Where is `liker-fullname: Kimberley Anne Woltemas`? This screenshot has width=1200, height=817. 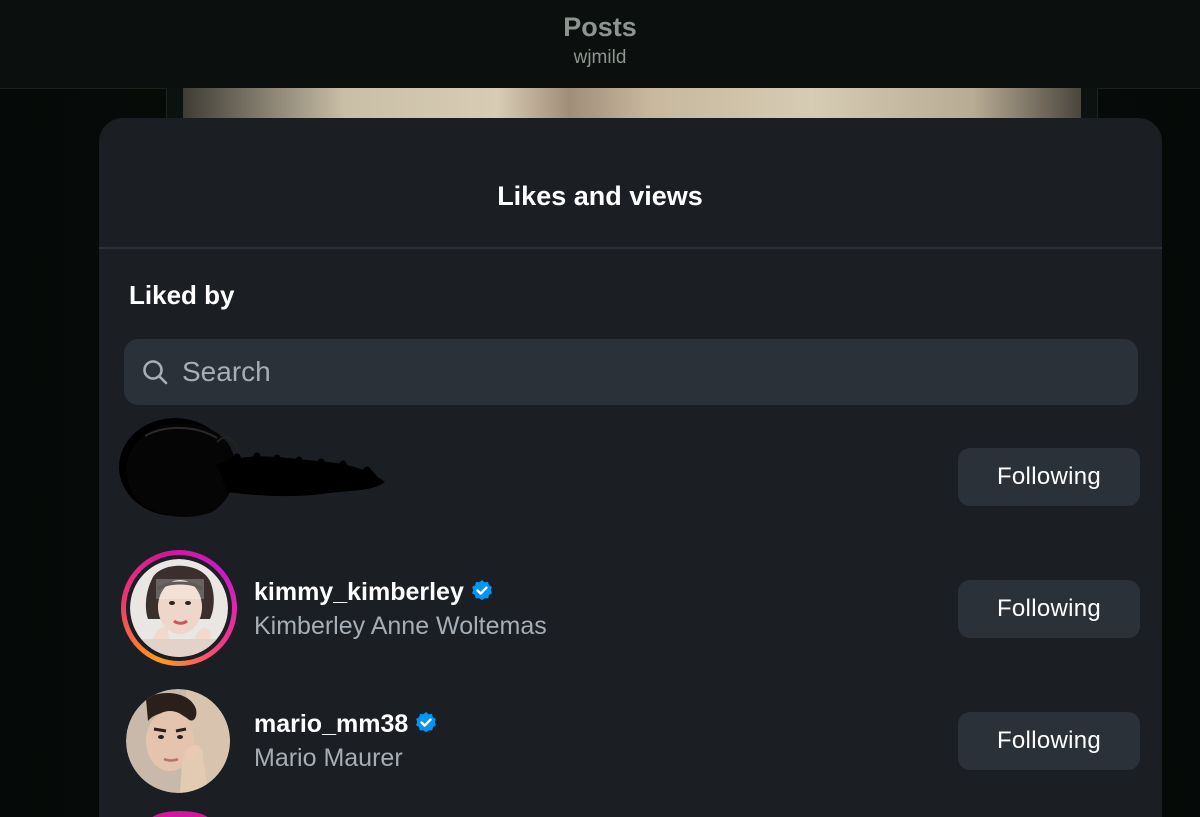 liker-fullname: Kimberley Anne Woltemas is located at coordinates (400, 626).